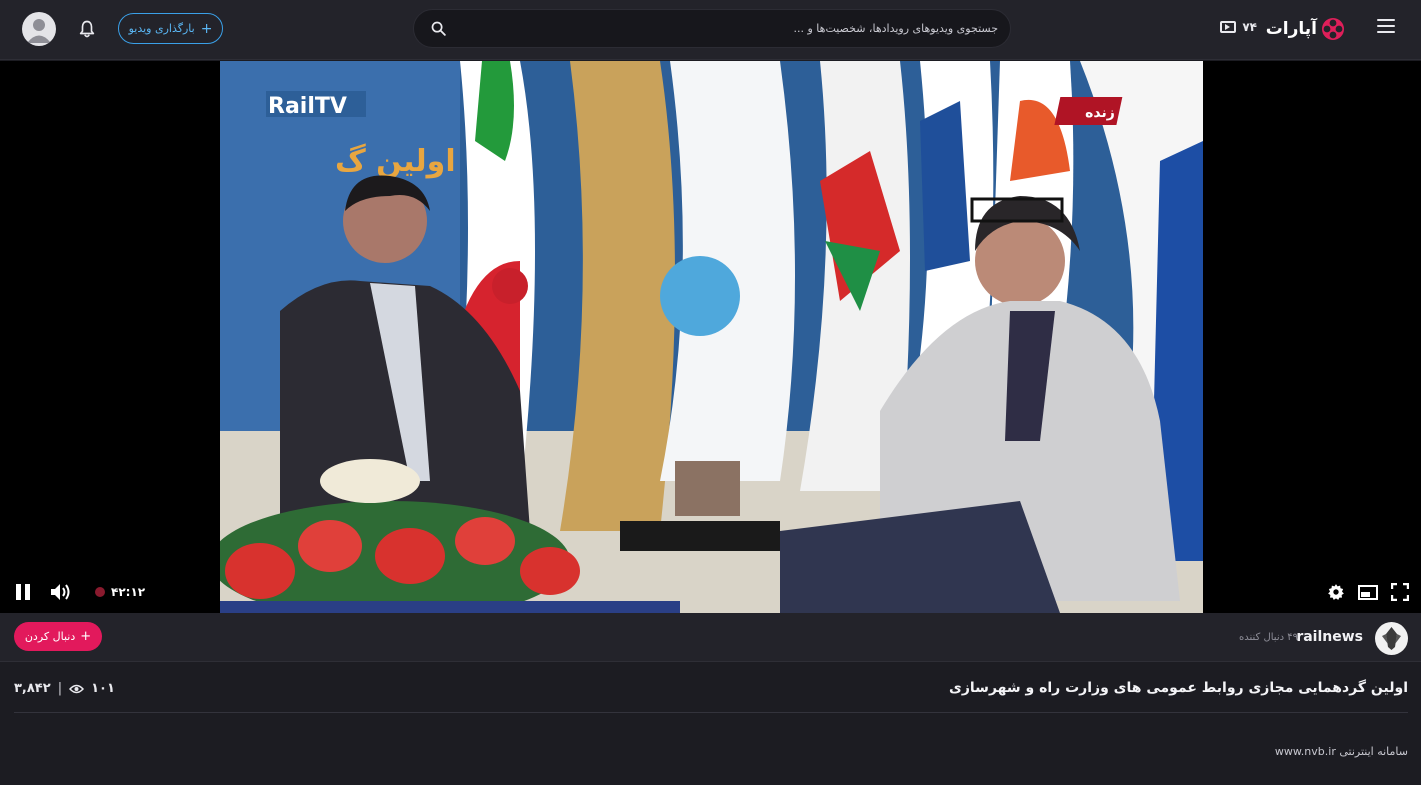 Image resolution: width=1421 pixels, height=785 pixels. What do you see at coordinates (103, 688) in the screenshot?
I see `viewer-count: ۱۰۱` at bounding box center [103, 688].